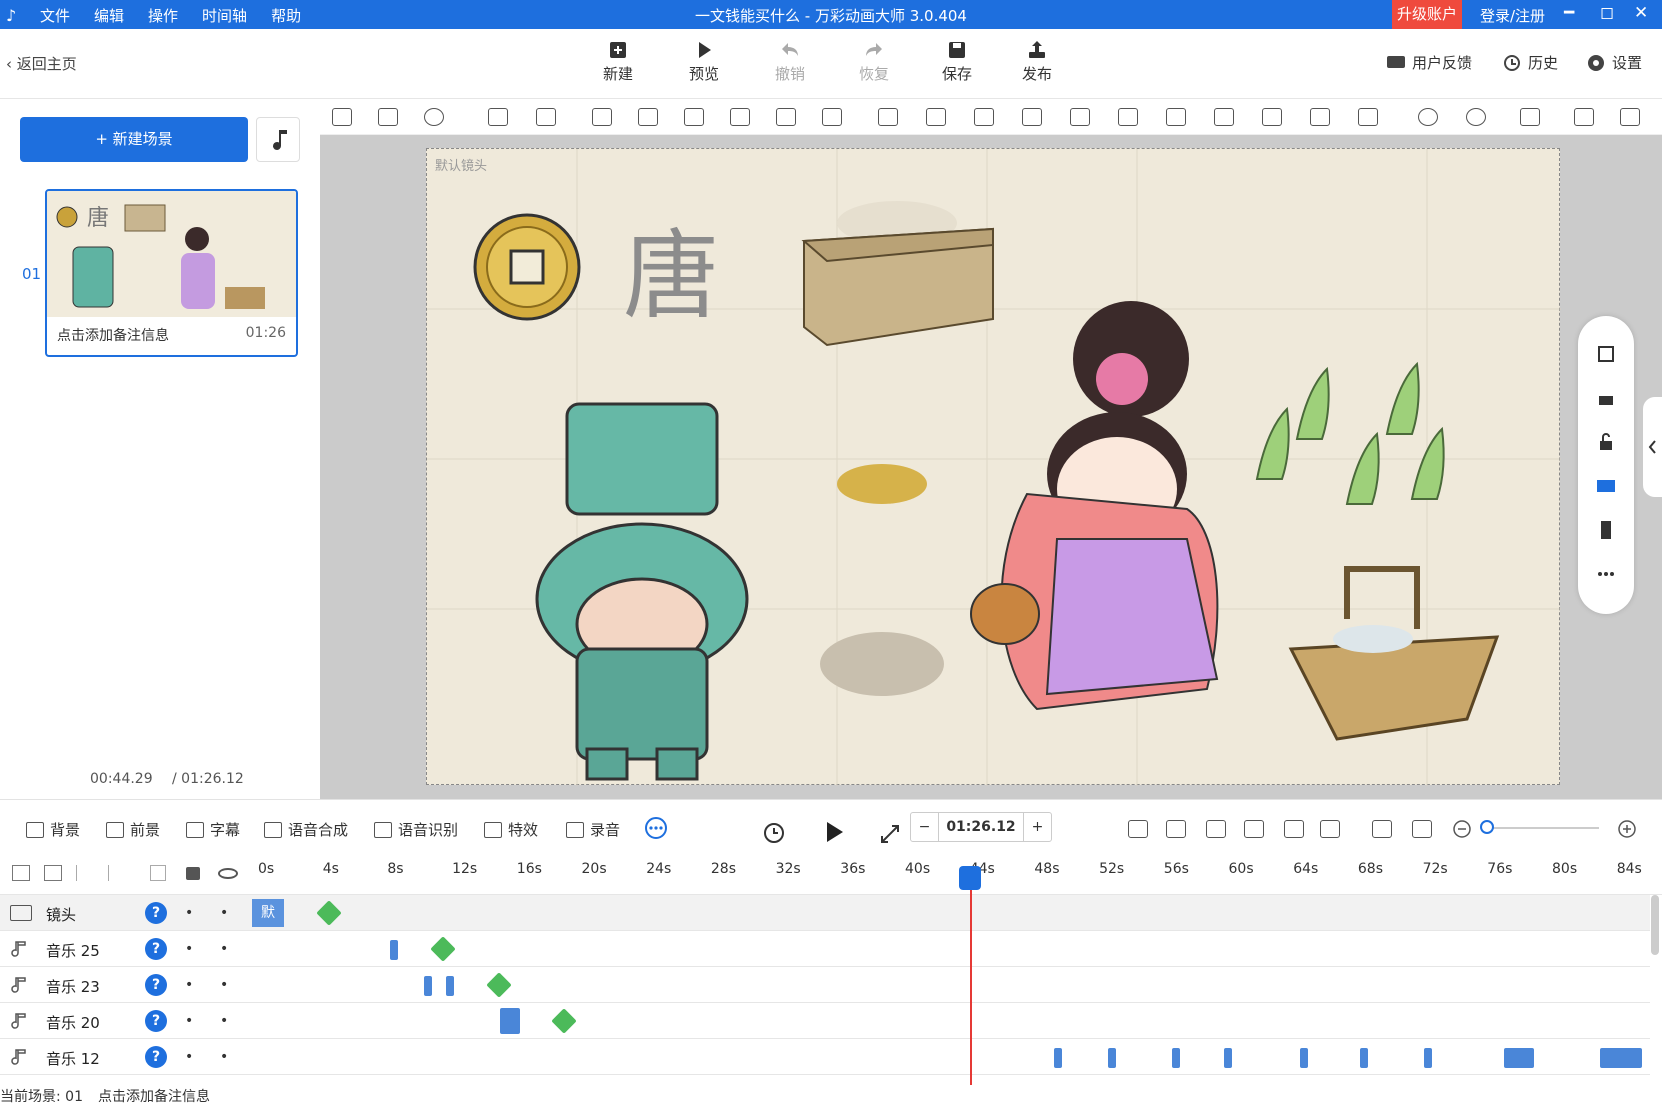  I want to click on align-icon, so click(342, 117).